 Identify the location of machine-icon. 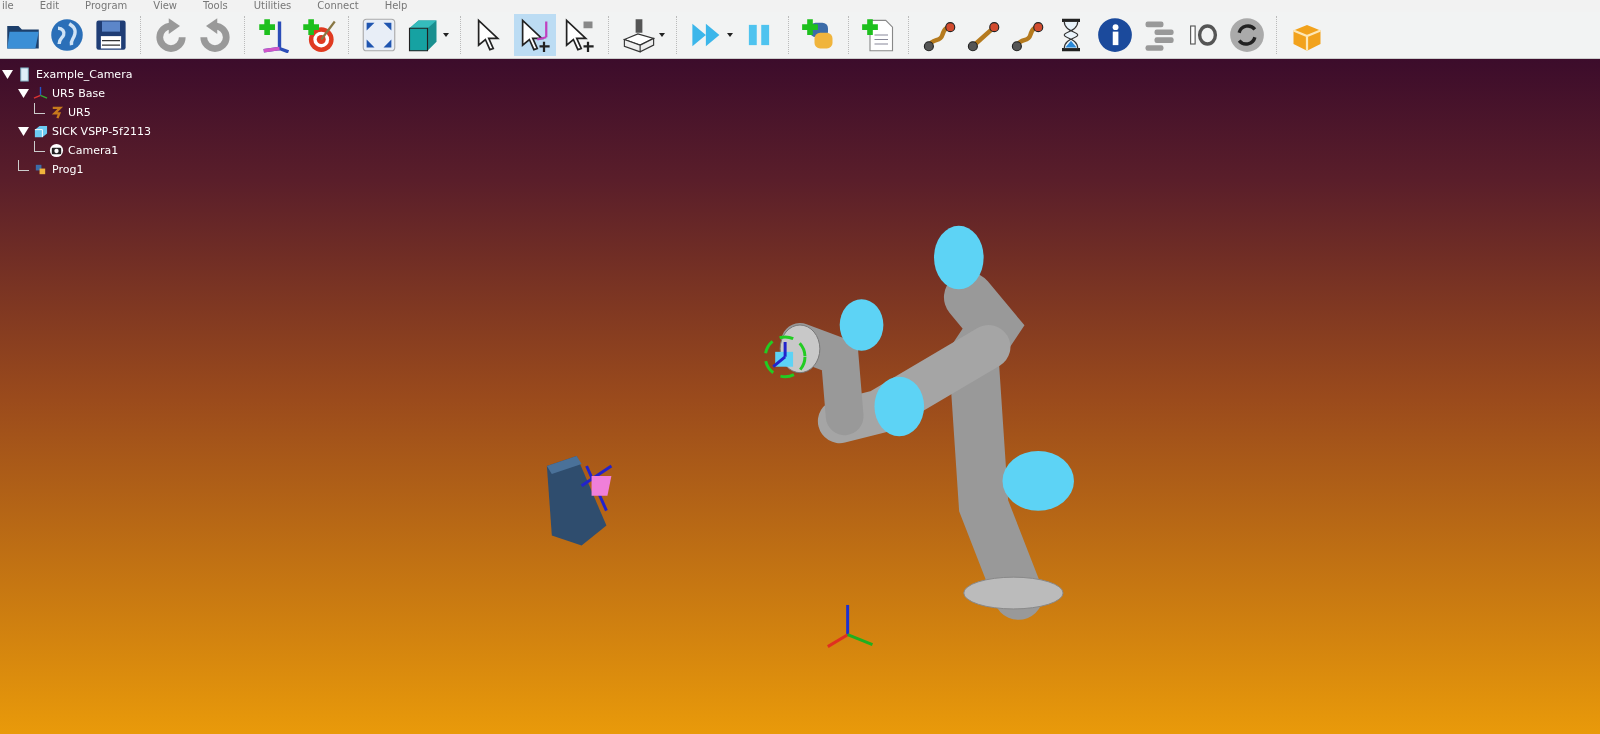
(639, 35).